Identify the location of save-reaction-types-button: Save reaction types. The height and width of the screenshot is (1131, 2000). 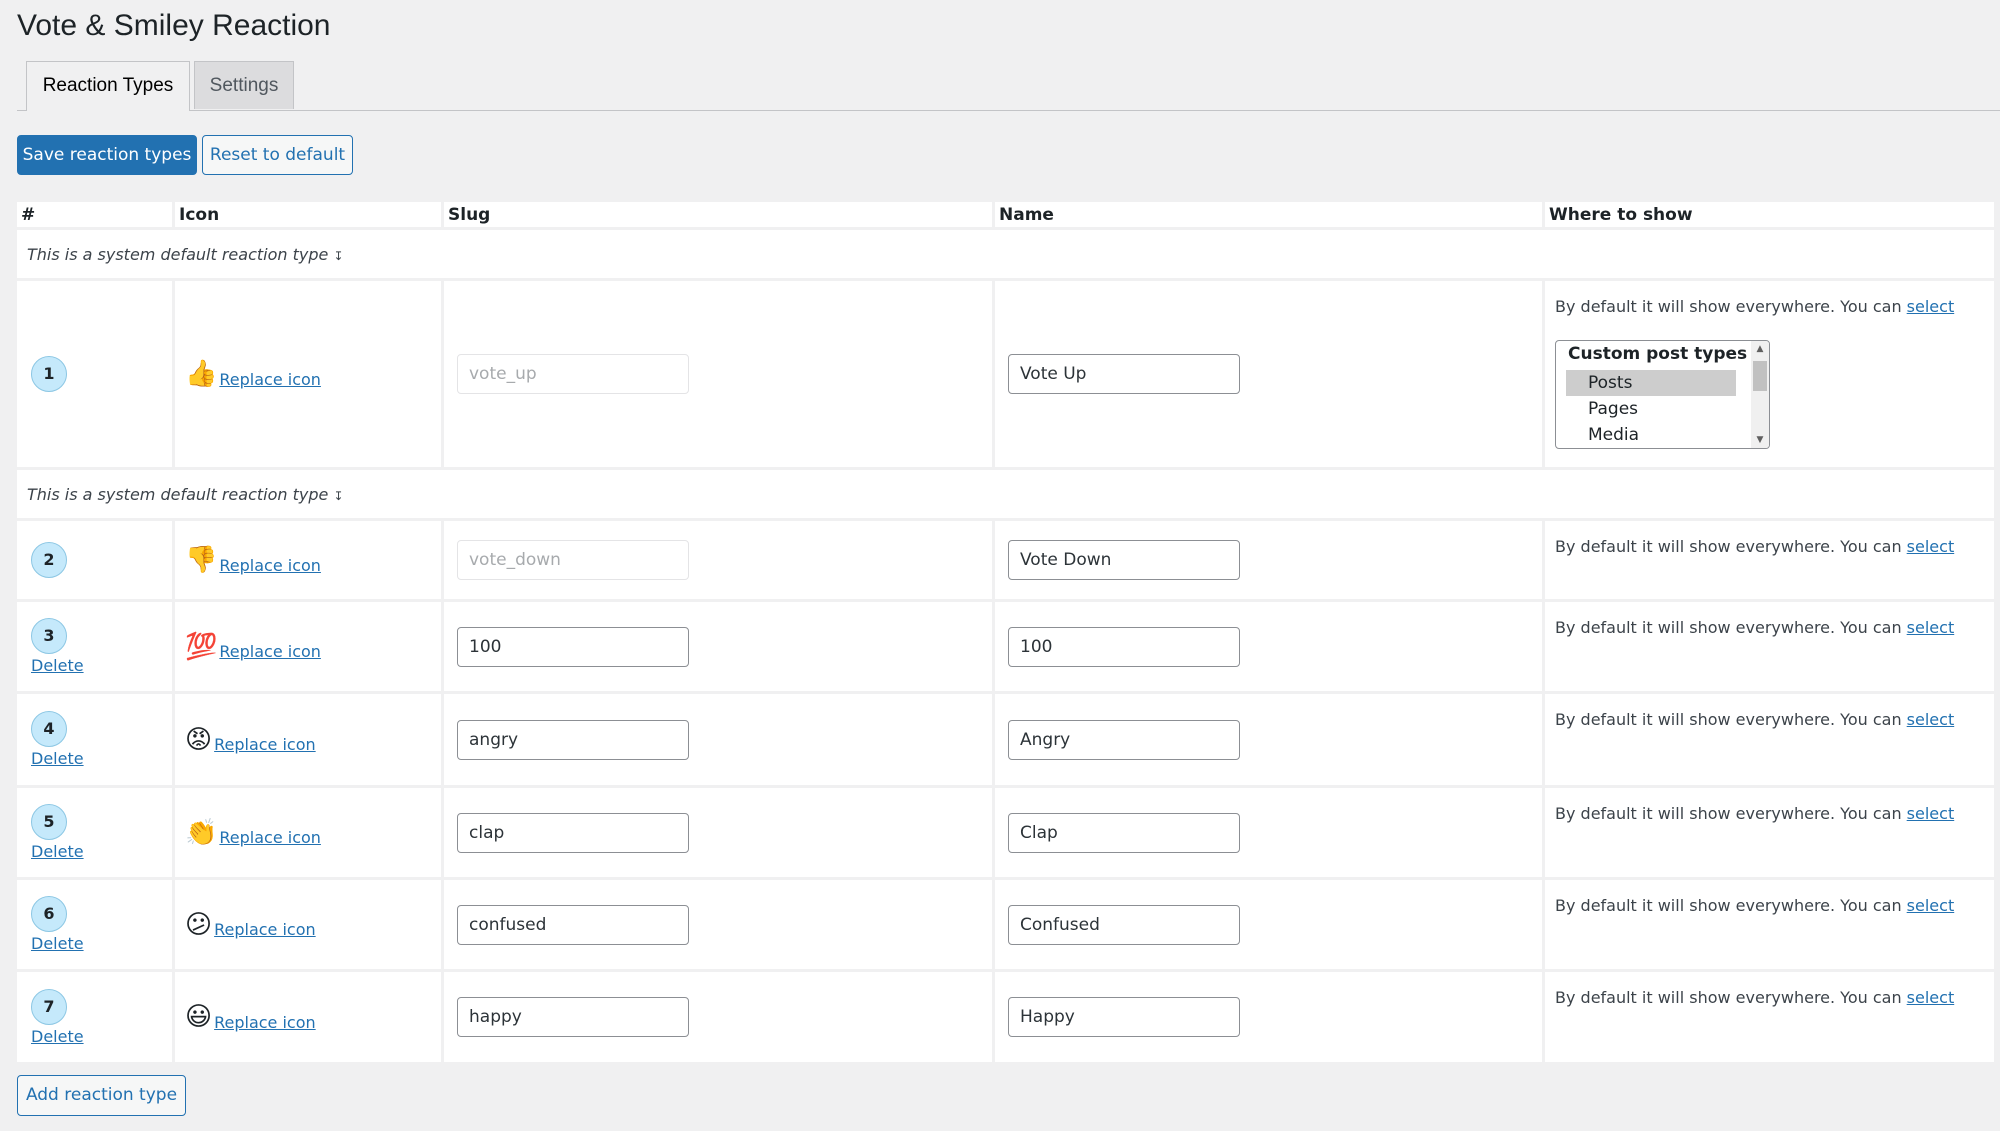
(107, 155).